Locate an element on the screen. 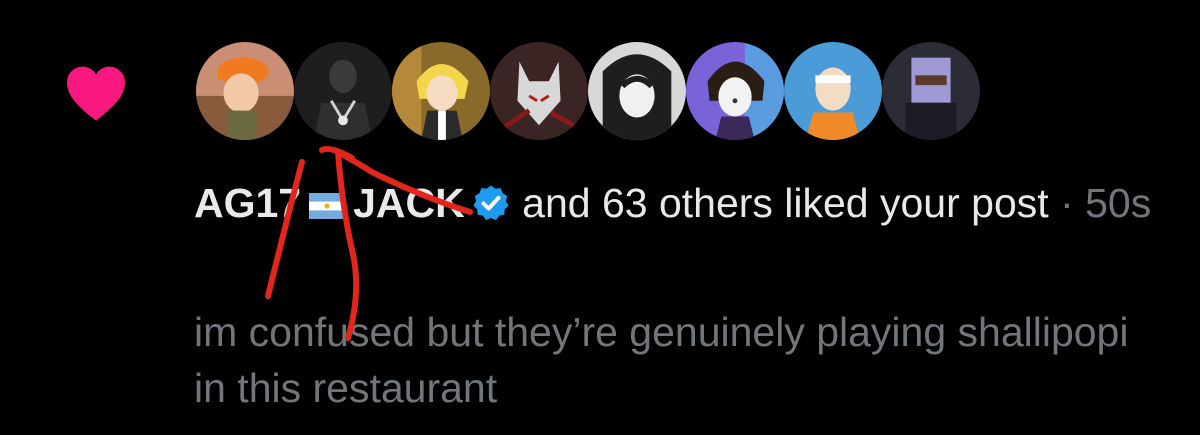 The image size is (1200, 435). user-name-1: AG17 is located at coordinates (247, 203).